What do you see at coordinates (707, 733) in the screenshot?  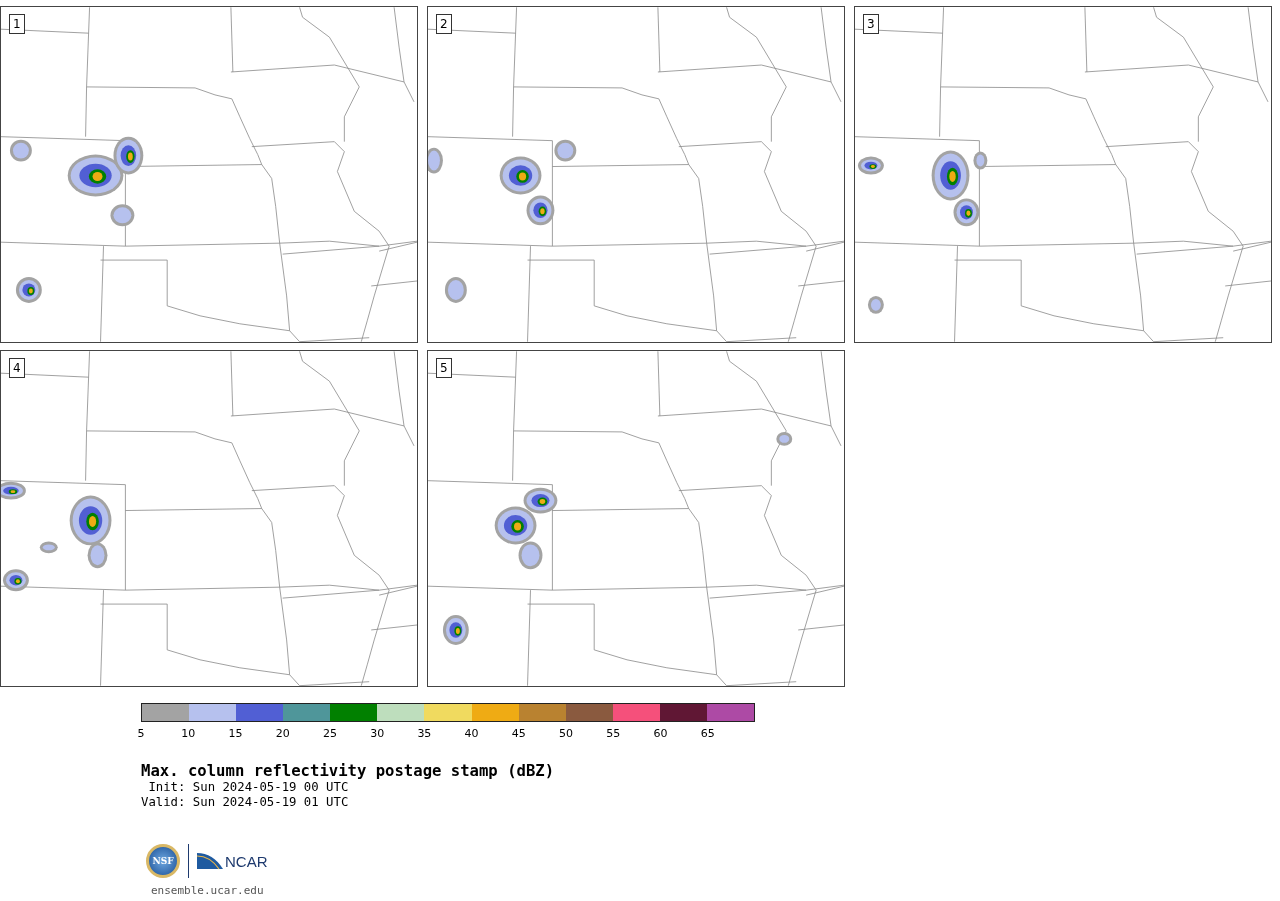 I see `colorbar-tick-label: 65` at bounding box center [707, 733].